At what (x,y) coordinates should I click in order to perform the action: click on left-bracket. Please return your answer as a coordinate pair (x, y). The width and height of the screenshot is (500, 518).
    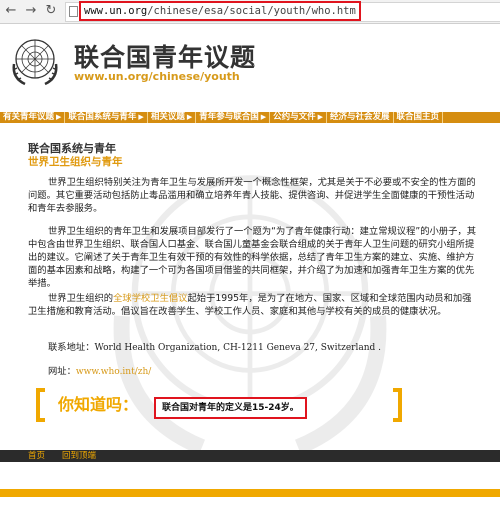
    Looking at the image, I should click on (40, 405).